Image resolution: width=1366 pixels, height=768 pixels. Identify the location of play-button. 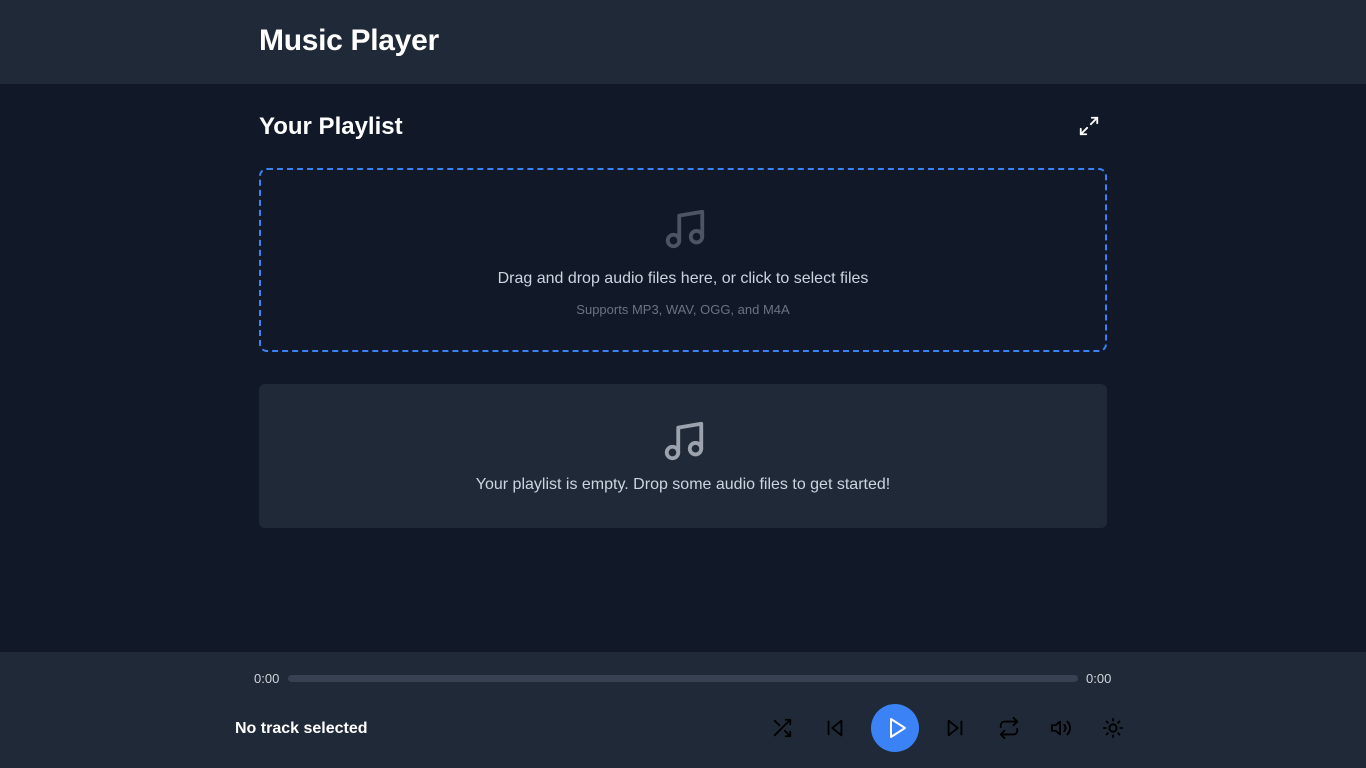
(895, 728).